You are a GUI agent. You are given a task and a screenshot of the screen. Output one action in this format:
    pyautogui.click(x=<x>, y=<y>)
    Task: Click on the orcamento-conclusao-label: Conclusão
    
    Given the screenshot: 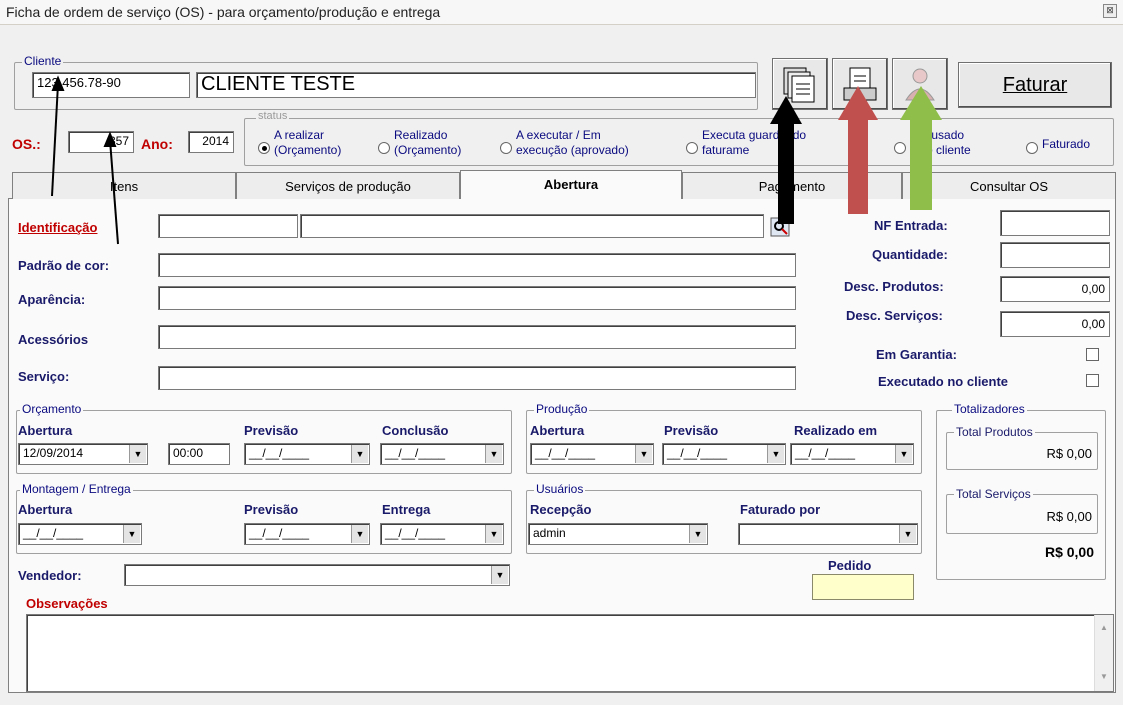 What is the action you would take?
    pyautogui.click(x=415, y=430)
    